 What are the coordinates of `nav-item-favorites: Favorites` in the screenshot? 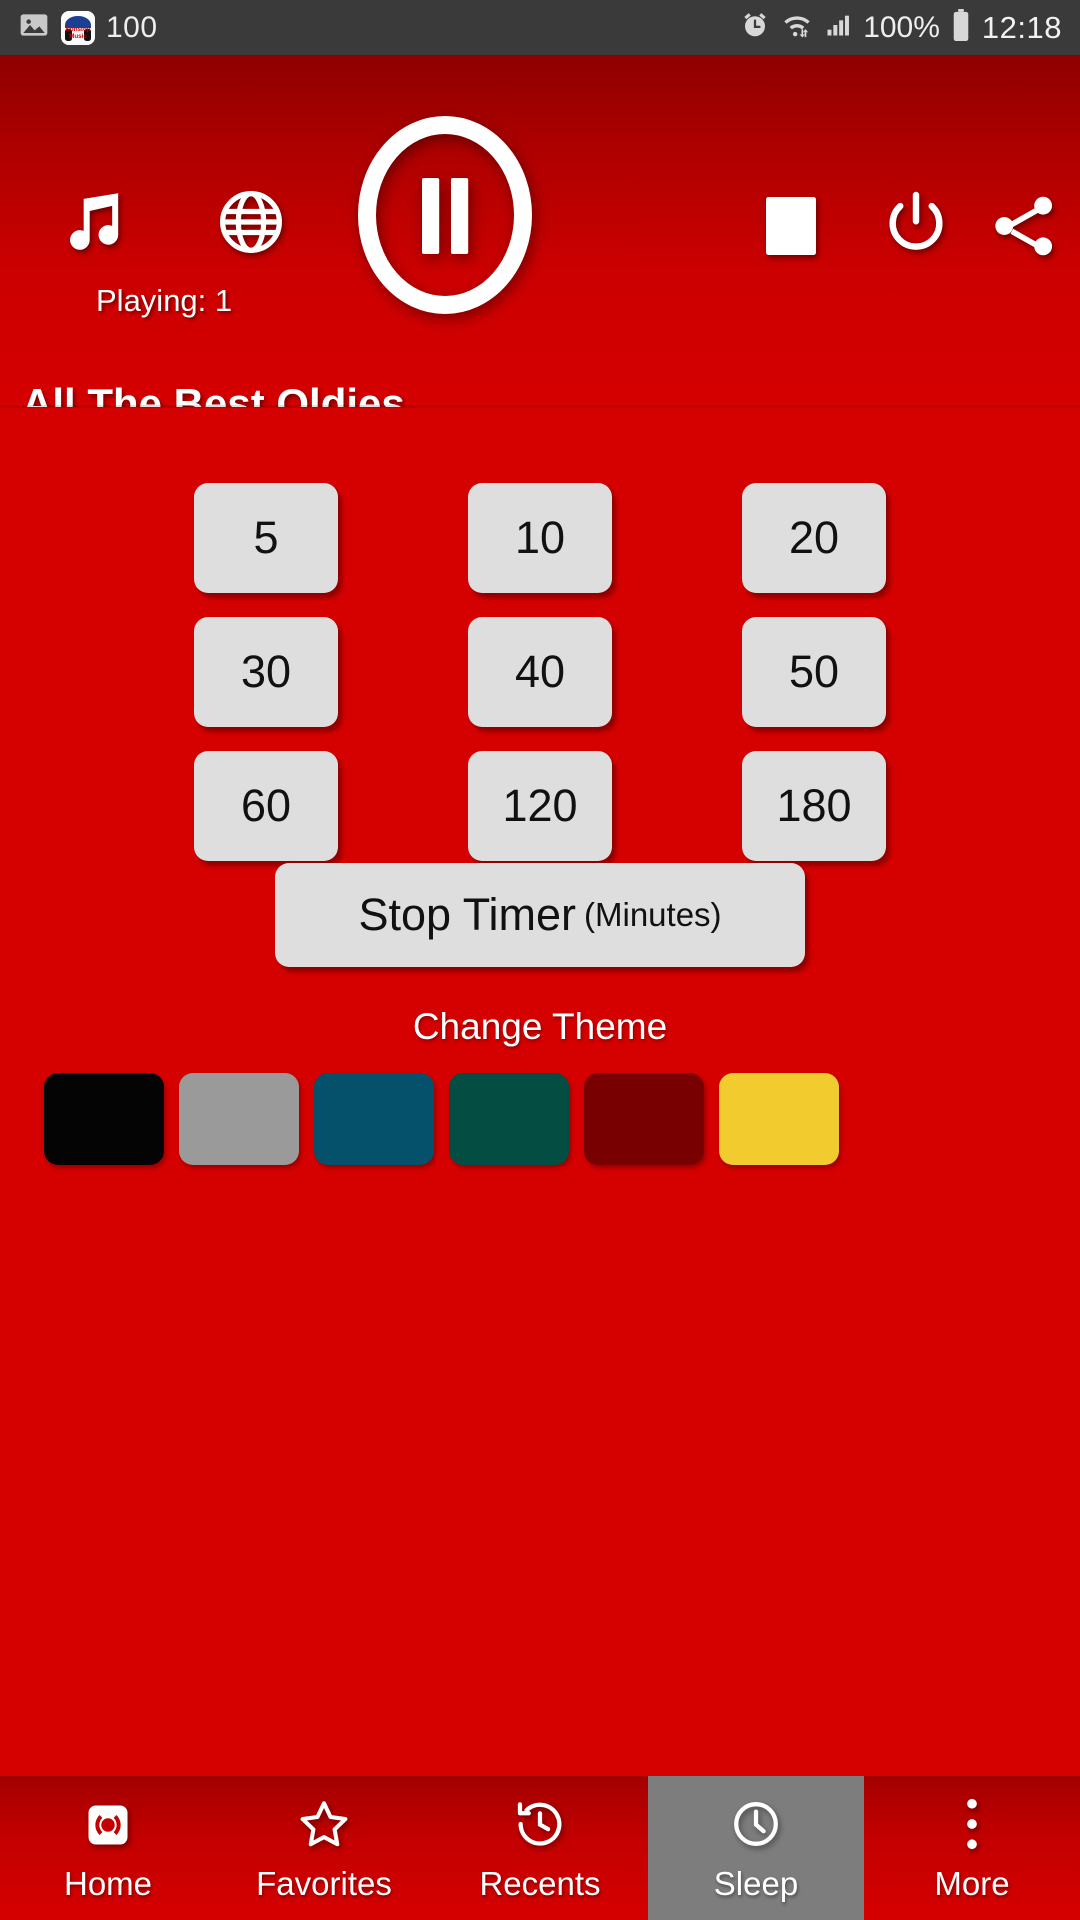 It's located at (324, 1848).